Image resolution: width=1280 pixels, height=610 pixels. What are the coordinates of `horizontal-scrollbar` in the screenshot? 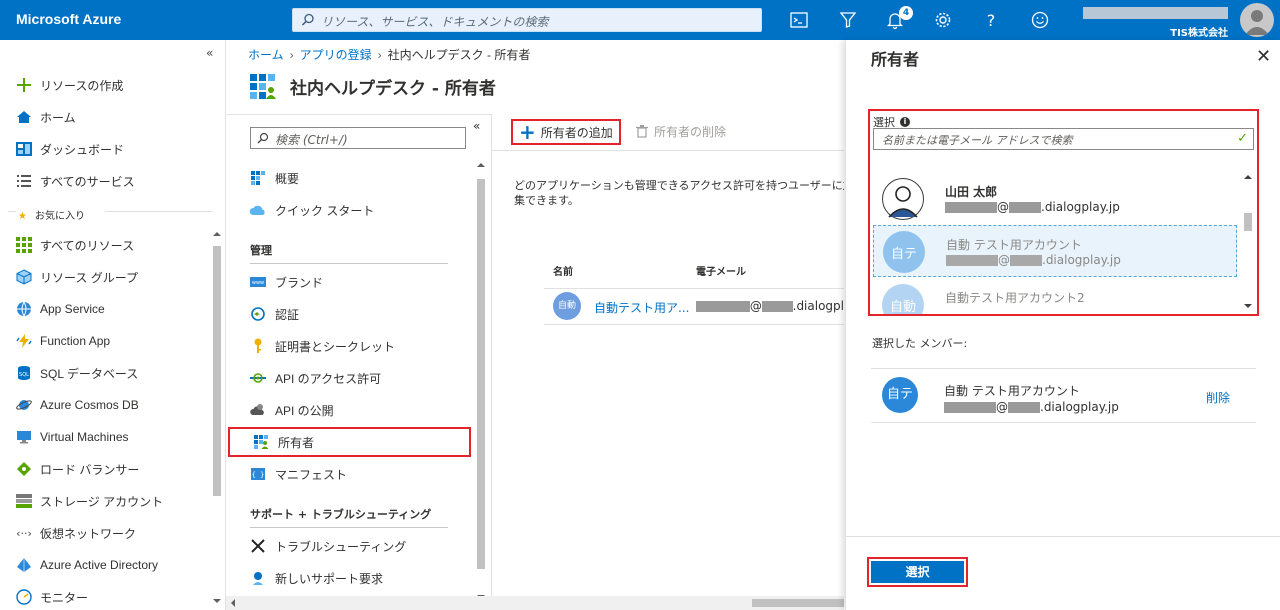 It's located at (535, 603).